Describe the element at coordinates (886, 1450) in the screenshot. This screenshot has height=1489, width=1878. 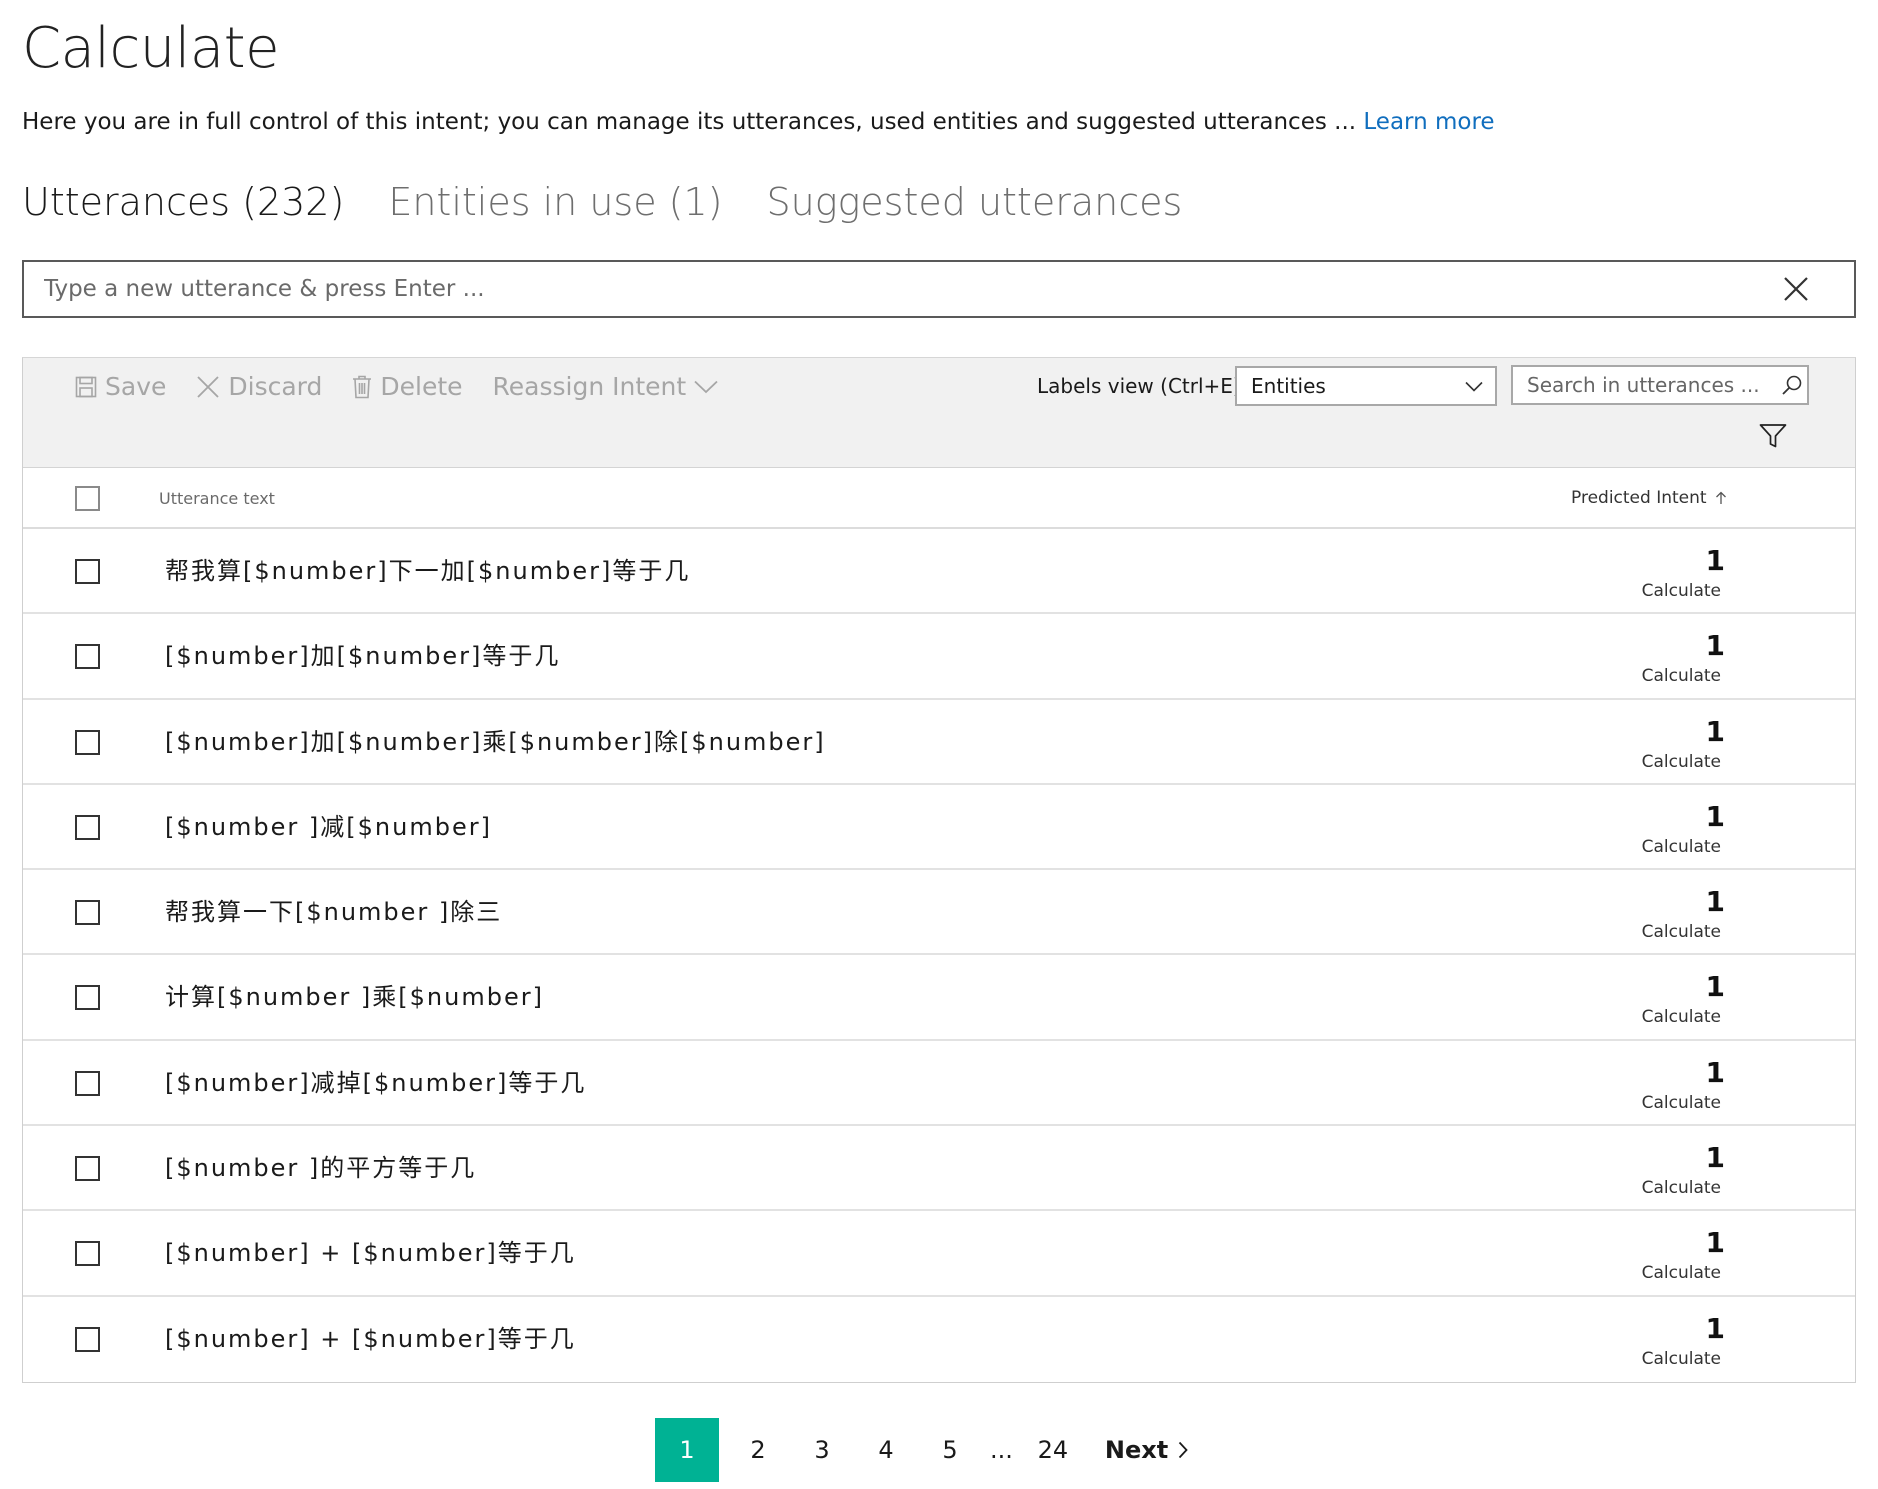
I see `page-button-4: 4` at that location.